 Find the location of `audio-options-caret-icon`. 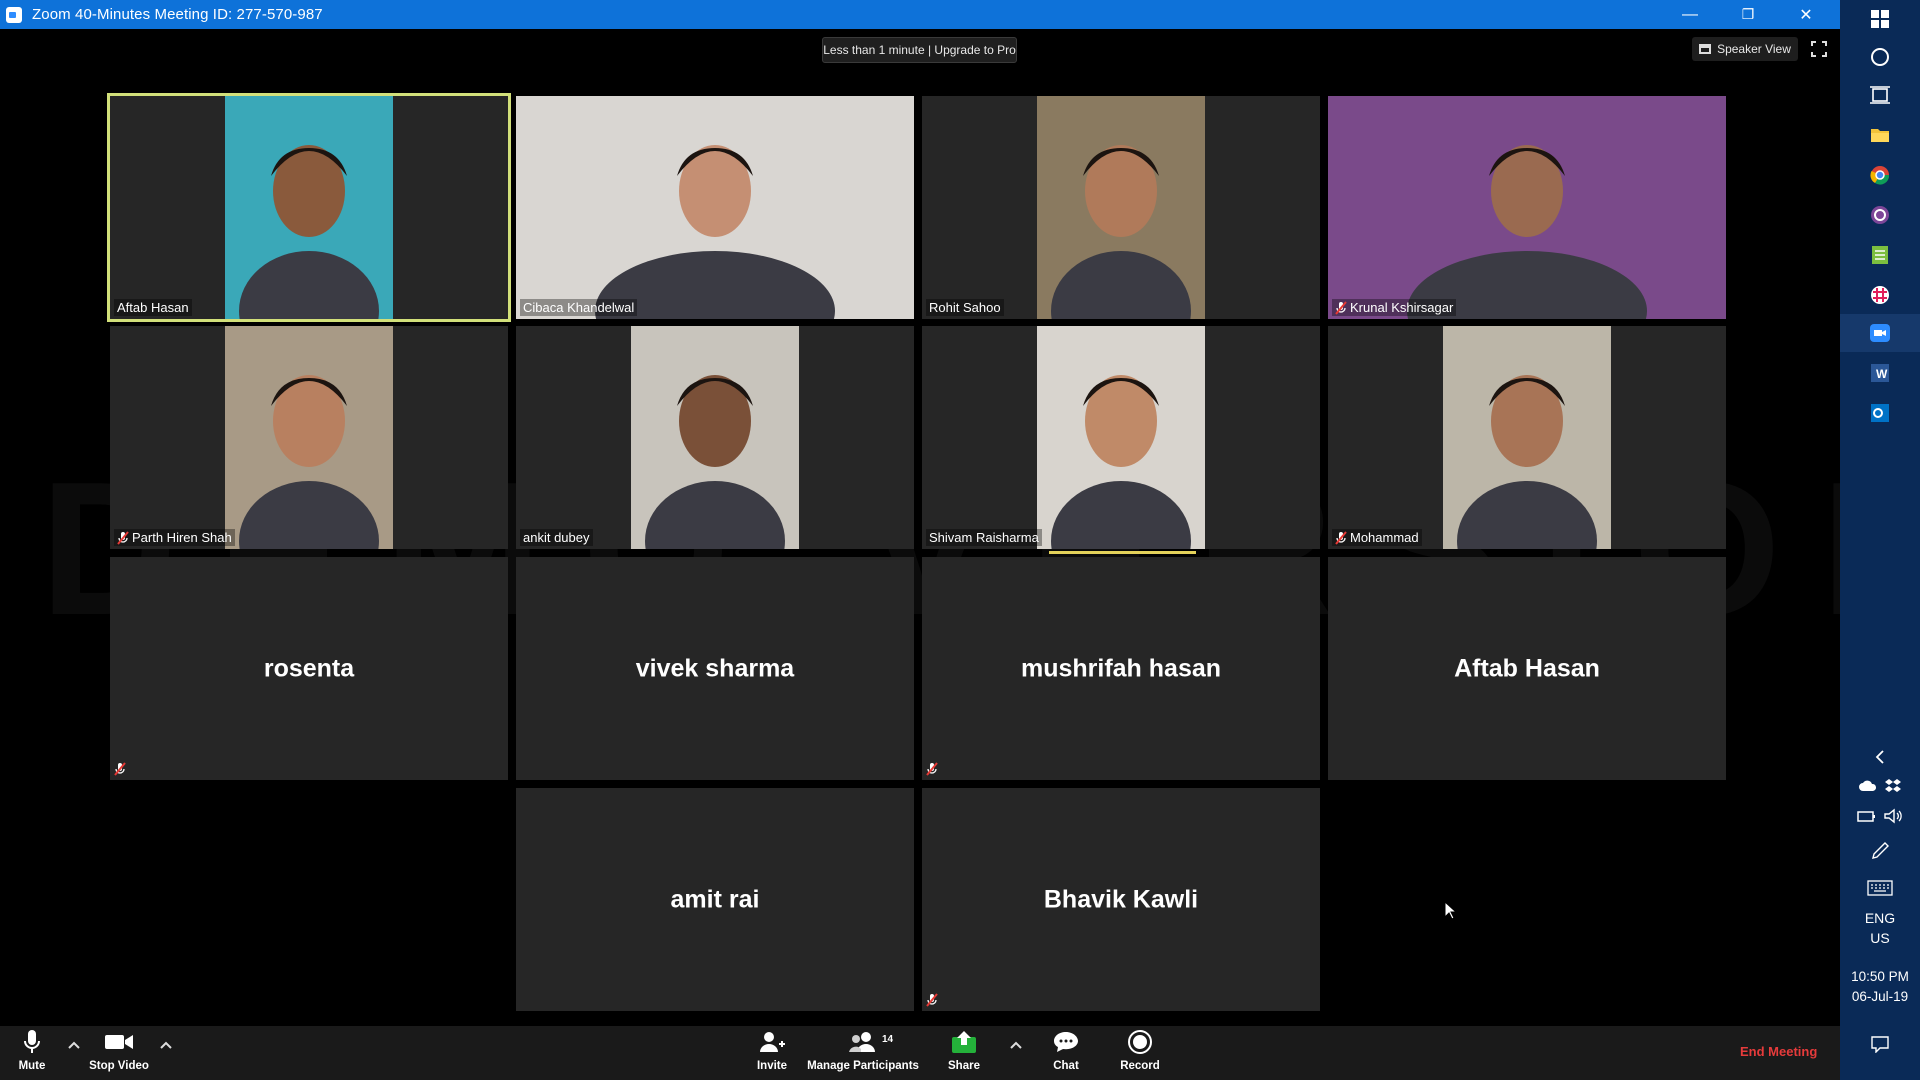

audio-options-caret-icon is located at coordinates (74, 1045).